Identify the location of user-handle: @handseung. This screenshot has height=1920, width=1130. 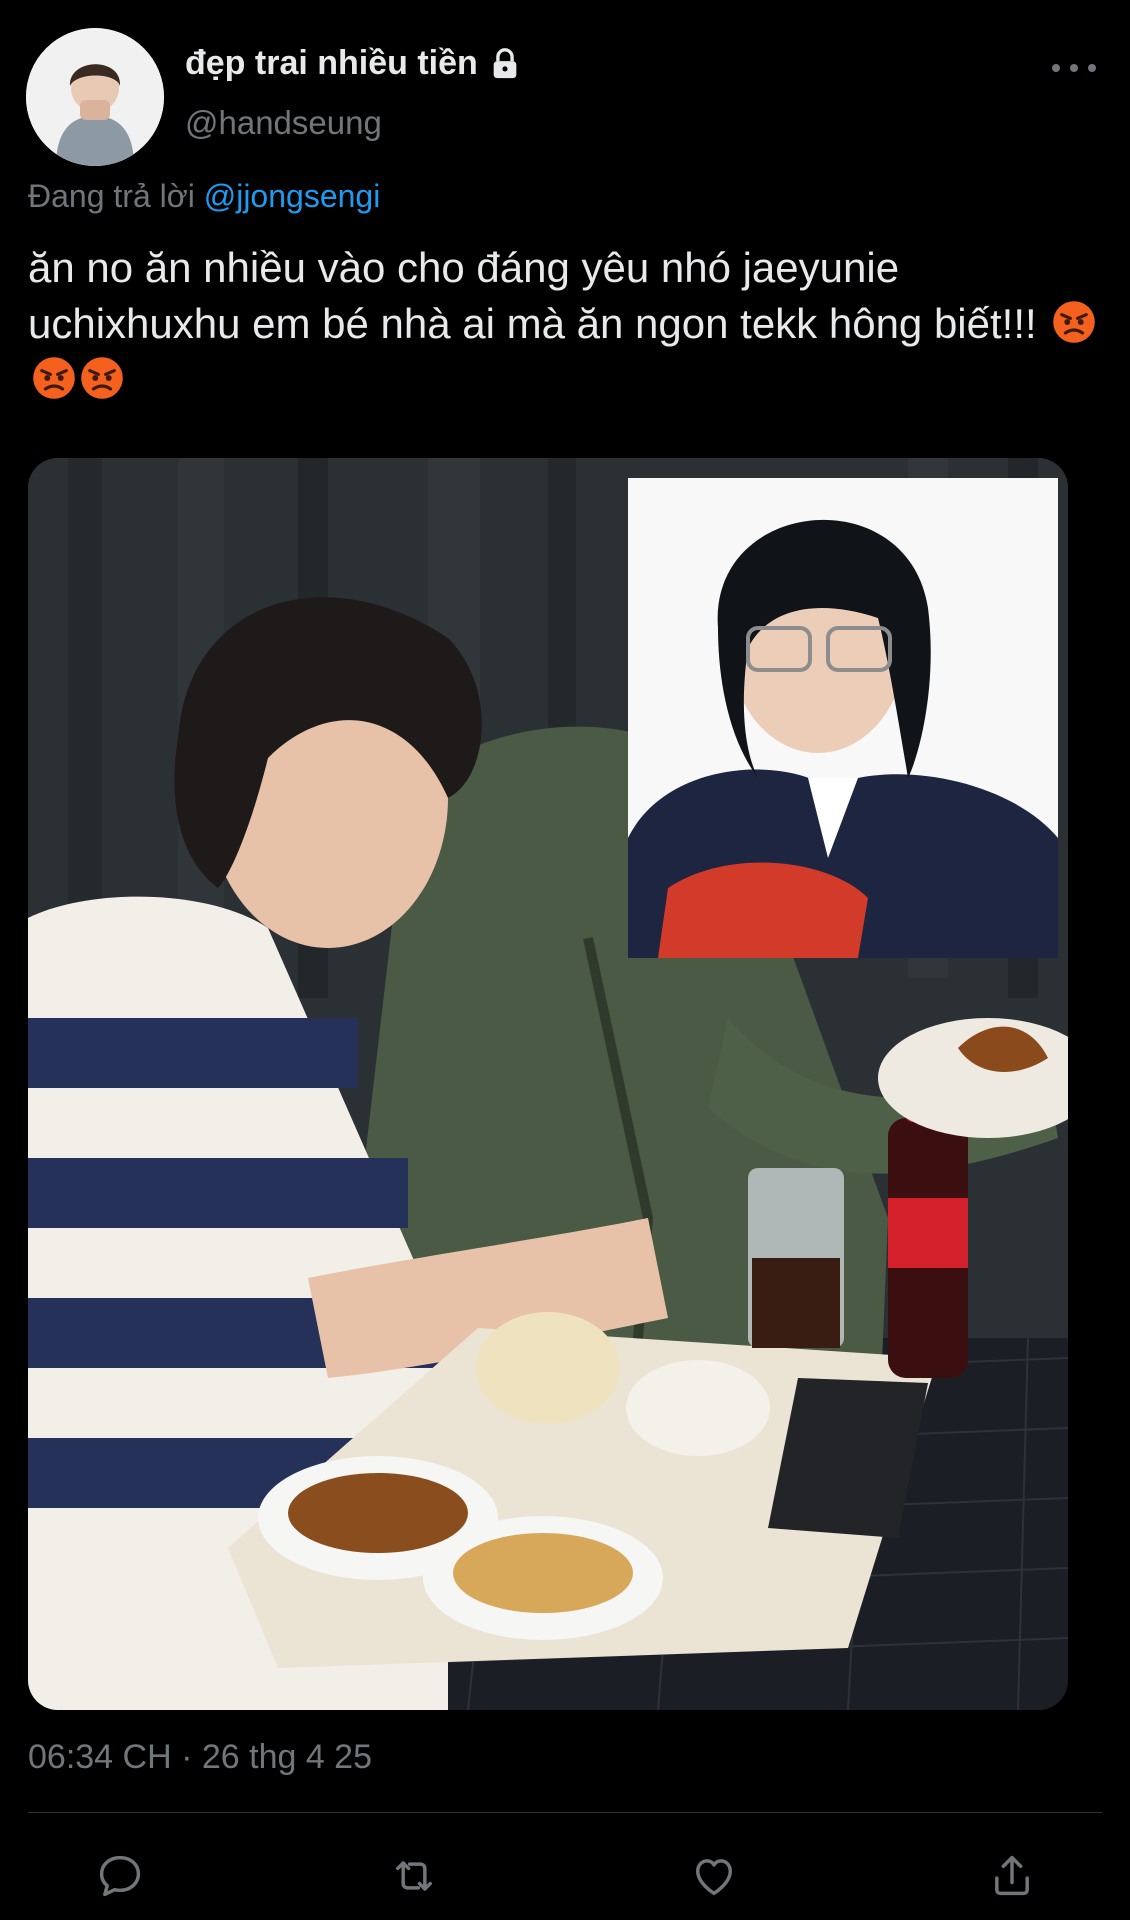
(283, 123).